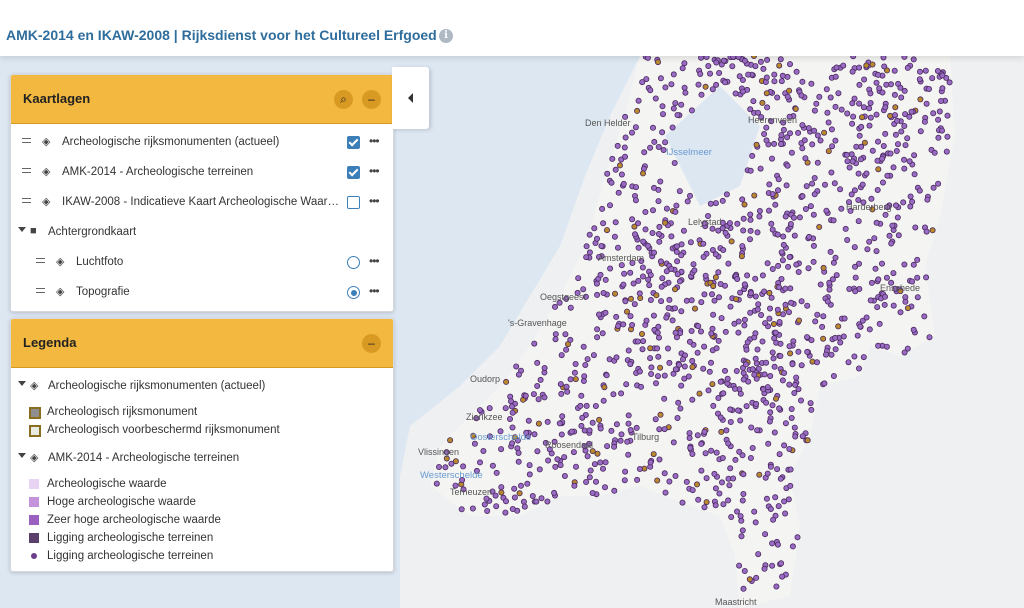  I want to click on more-options-icon: •••, so click(374, 171).